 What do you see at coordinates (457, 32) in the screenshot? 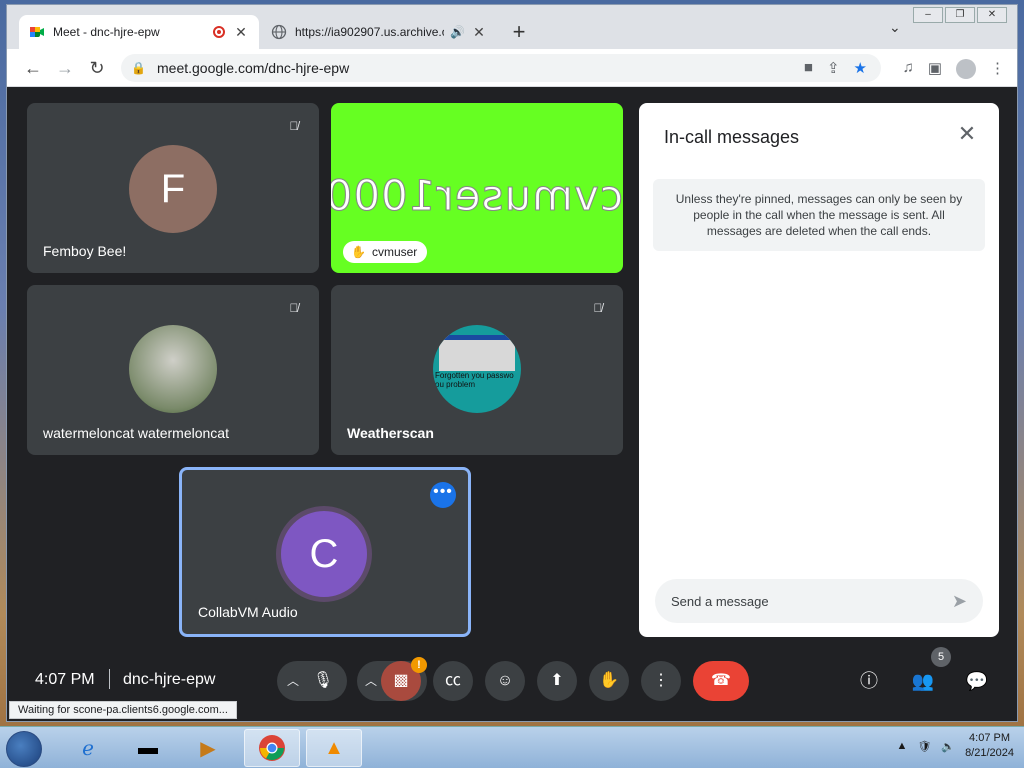
I see `speaker-icon: 🔊` at bounding box center [457, 32].